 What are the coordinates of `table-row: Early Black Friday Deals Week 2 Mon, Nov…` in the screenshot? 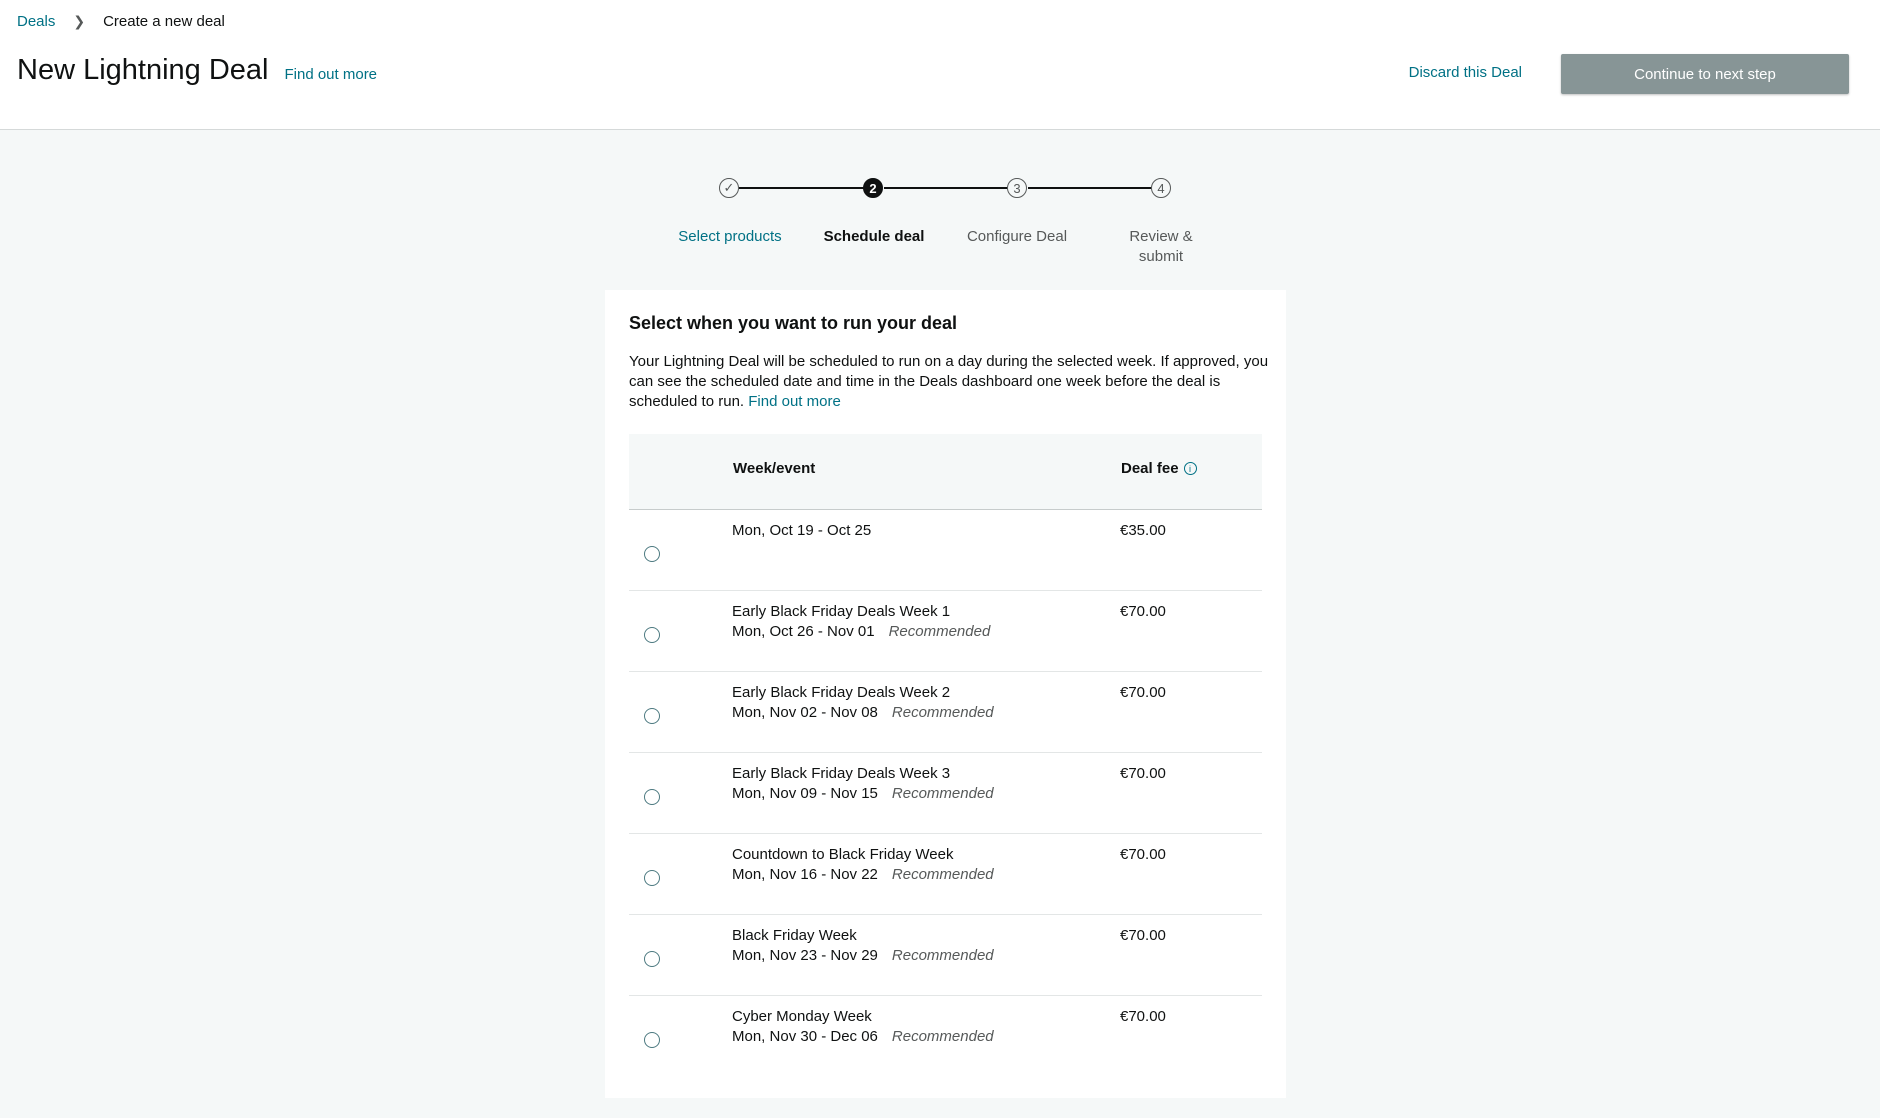 It's located at (945, 712).